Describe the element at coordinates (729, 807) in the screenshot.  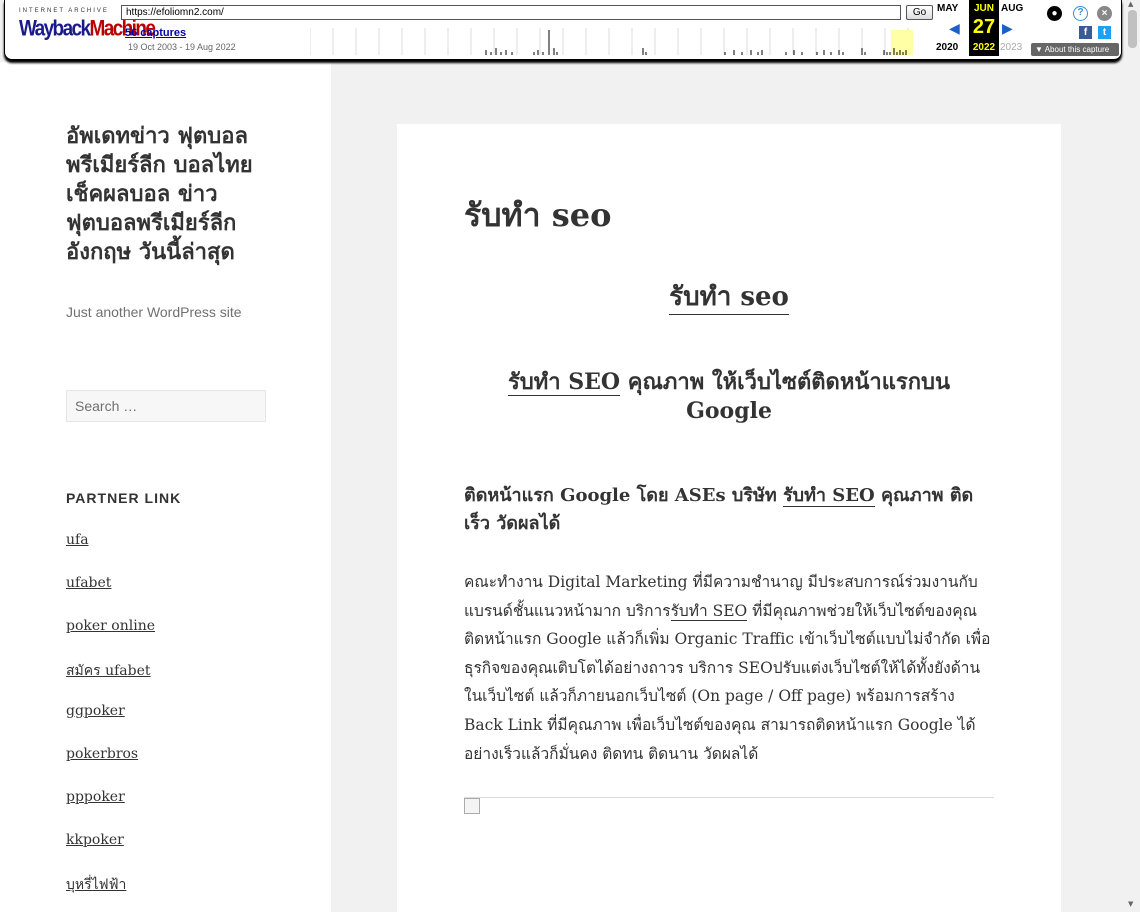
I see `broken-image` at that location.